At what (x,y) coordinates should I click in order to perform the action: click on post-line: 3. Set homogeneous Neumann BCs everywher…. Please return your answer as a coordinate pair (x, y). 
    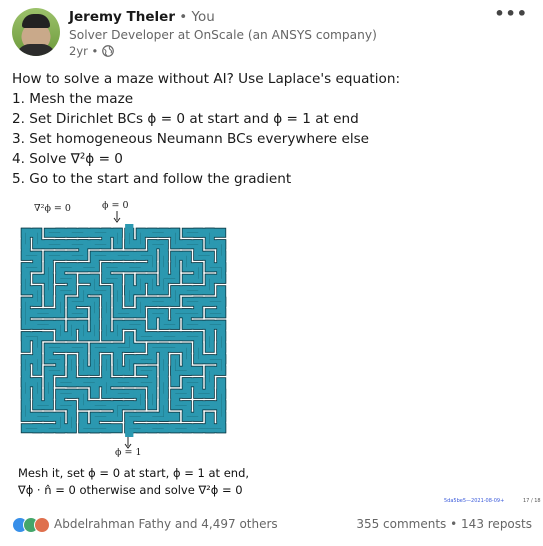
    Looking at the image, I should click on (191, 139).